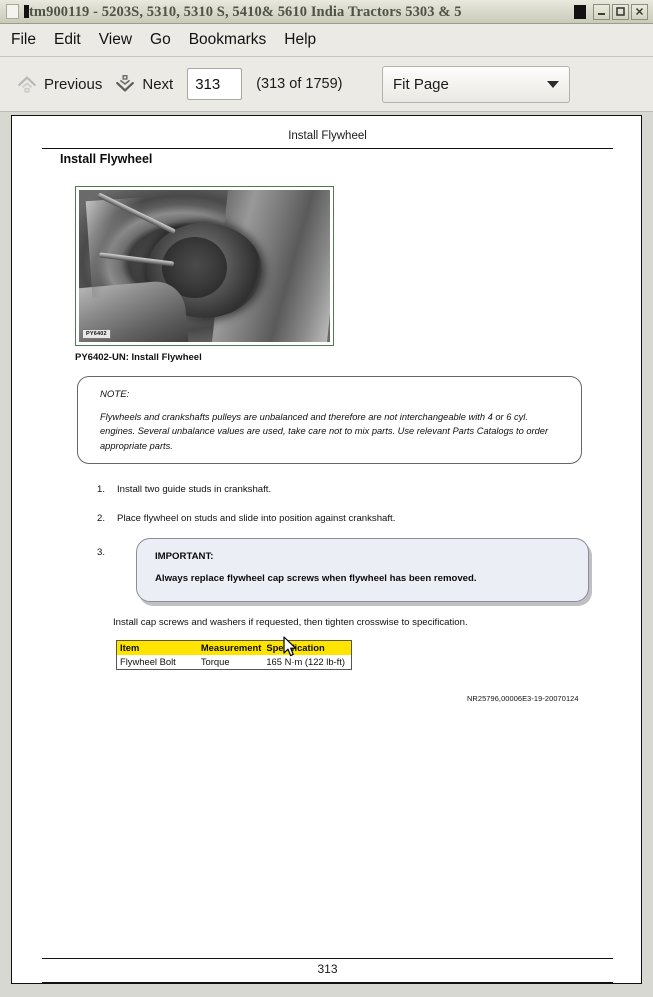  I want to click on menu-item-help: Help, so click(304, 40).